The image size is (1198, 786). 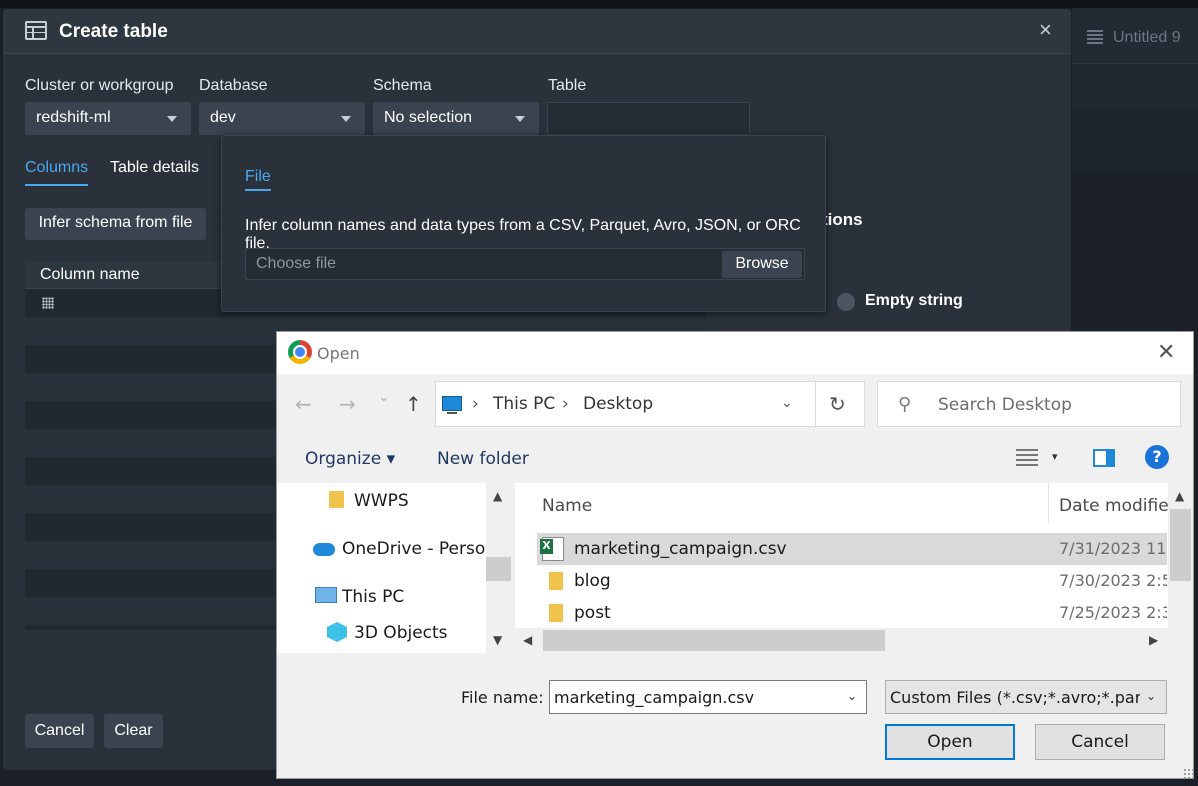 I want to click on file-name-input: marketing_campaign.csv ⌄, so click(x=708, y=697).